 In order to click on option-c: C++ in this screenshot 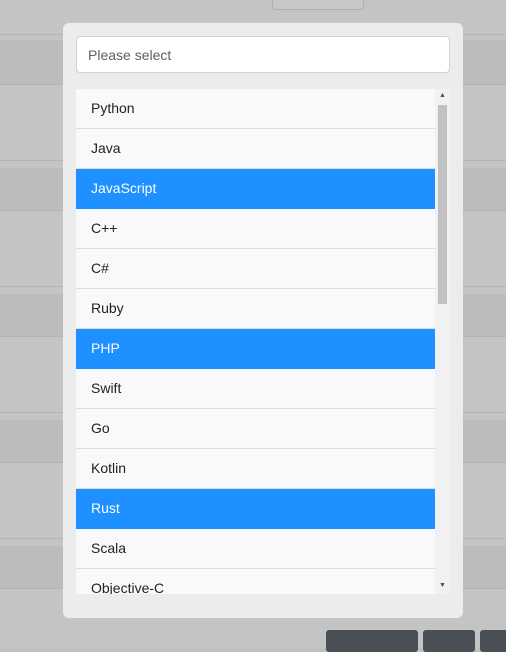, I will do `click(255, 229)`.